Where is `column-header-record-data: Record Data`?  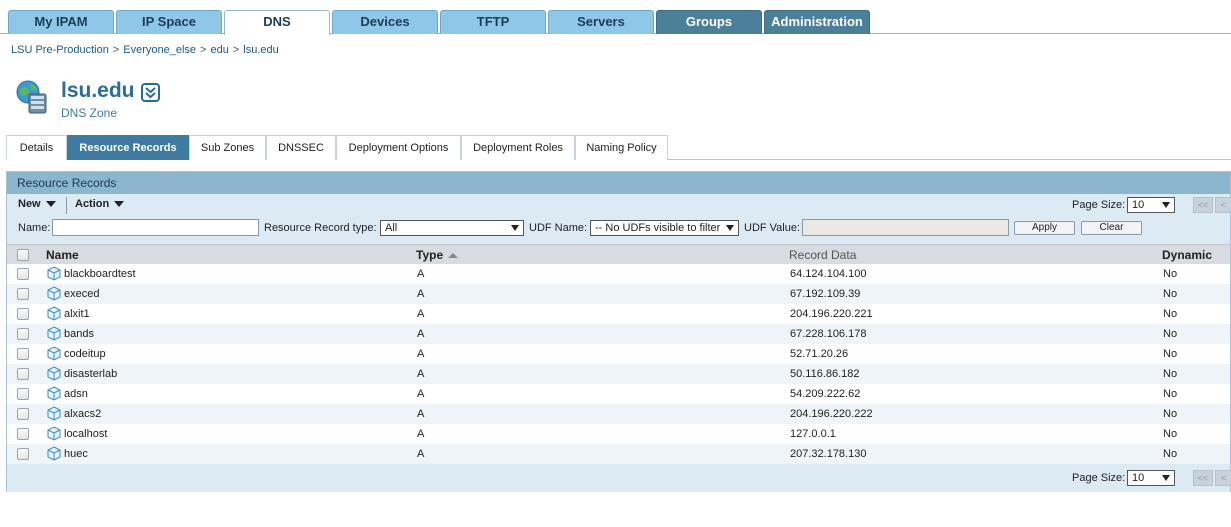
column-header-record-data: Record Data is located at coordinates (822, 255).